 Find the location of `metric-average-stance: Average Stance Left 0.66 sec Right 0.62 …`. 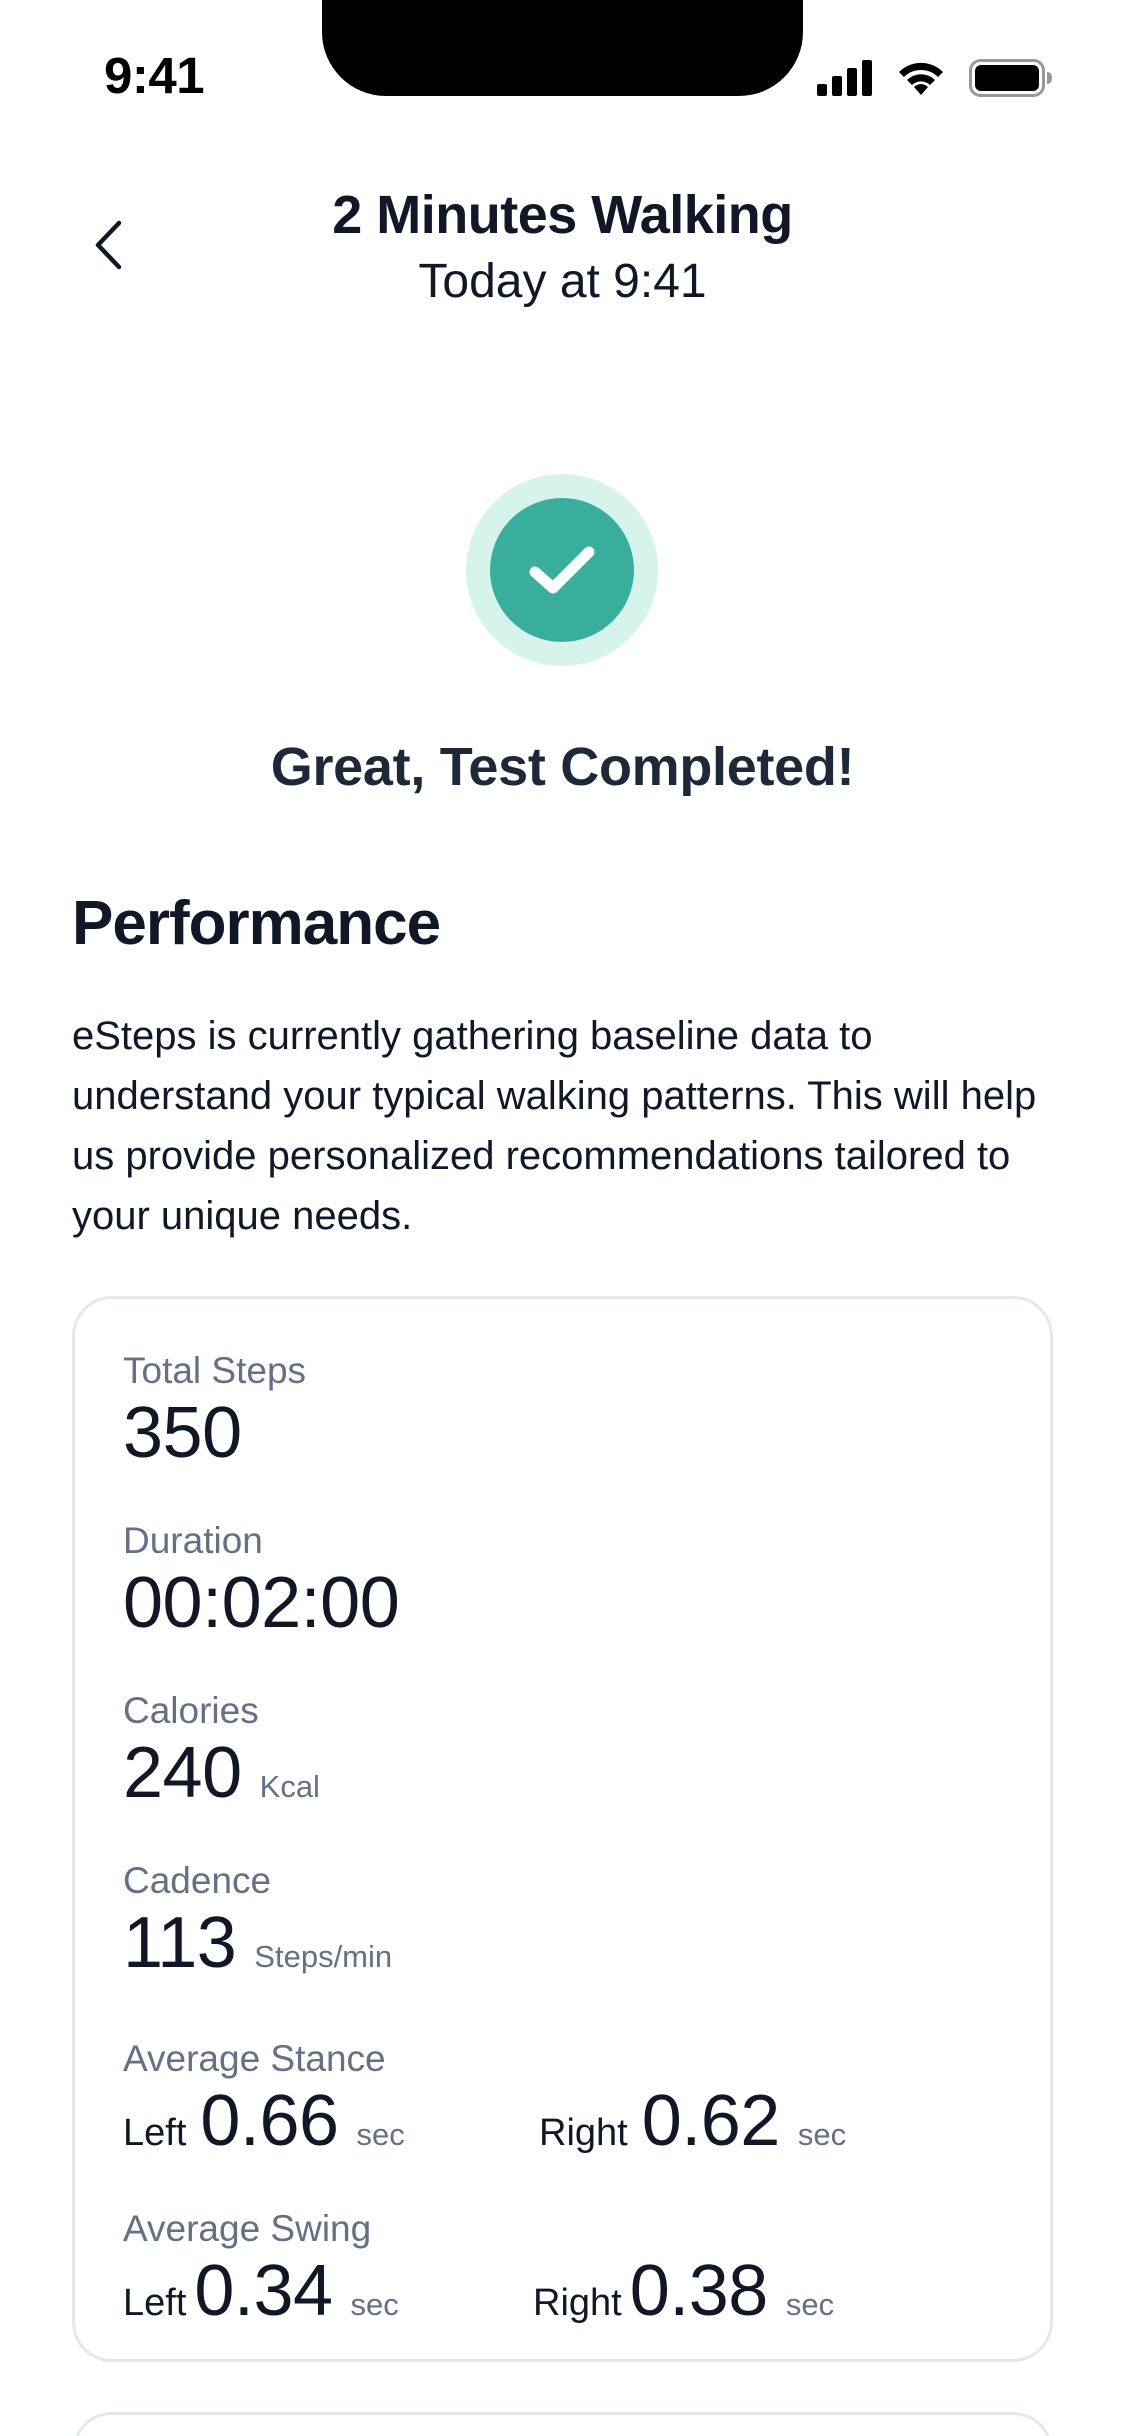

metric-average-stance: Average Stance Left 0.66 sec Right 0.62 … is located at coordinates (563, 2099).